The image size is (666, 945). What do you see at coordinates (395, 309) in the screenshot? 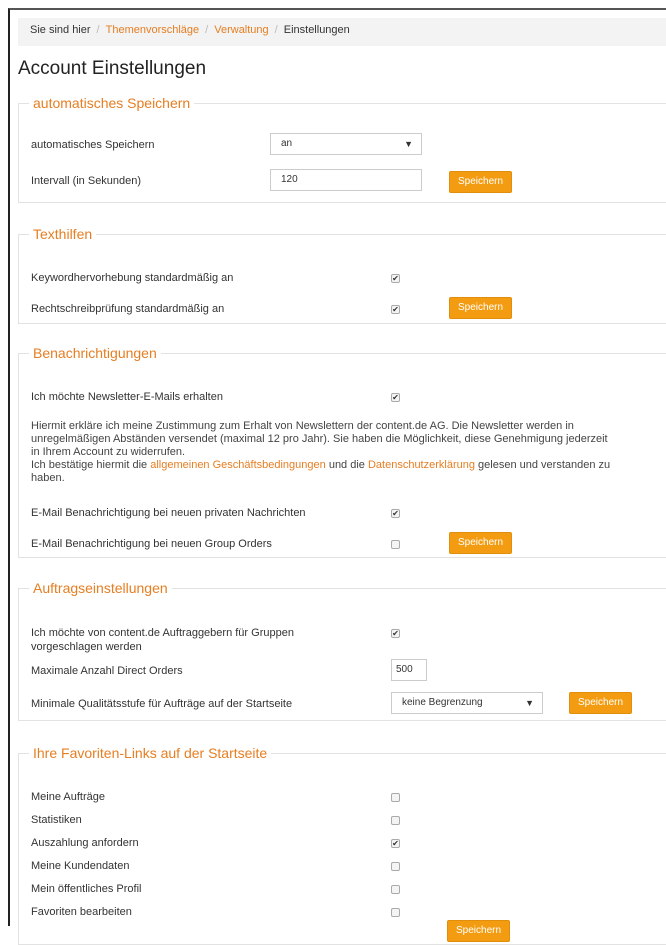
I see `spellcheck-checkbox: ✔` at bounding box center [395, 309].